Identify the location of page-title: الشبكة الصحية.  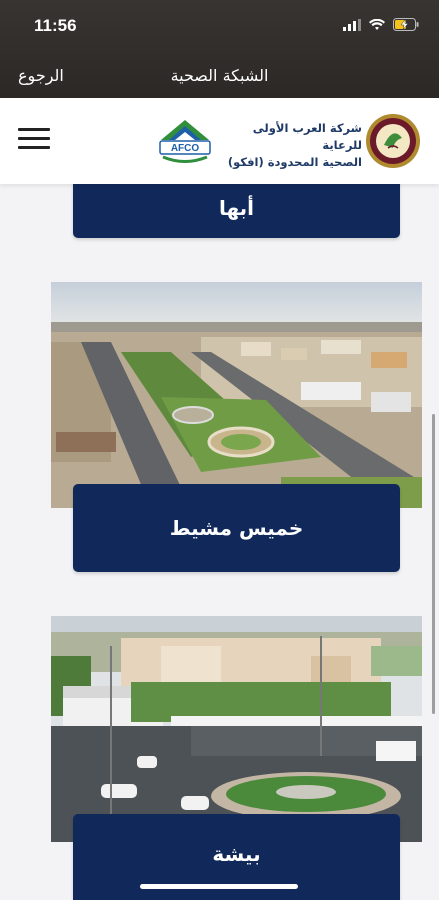
(219, 75).